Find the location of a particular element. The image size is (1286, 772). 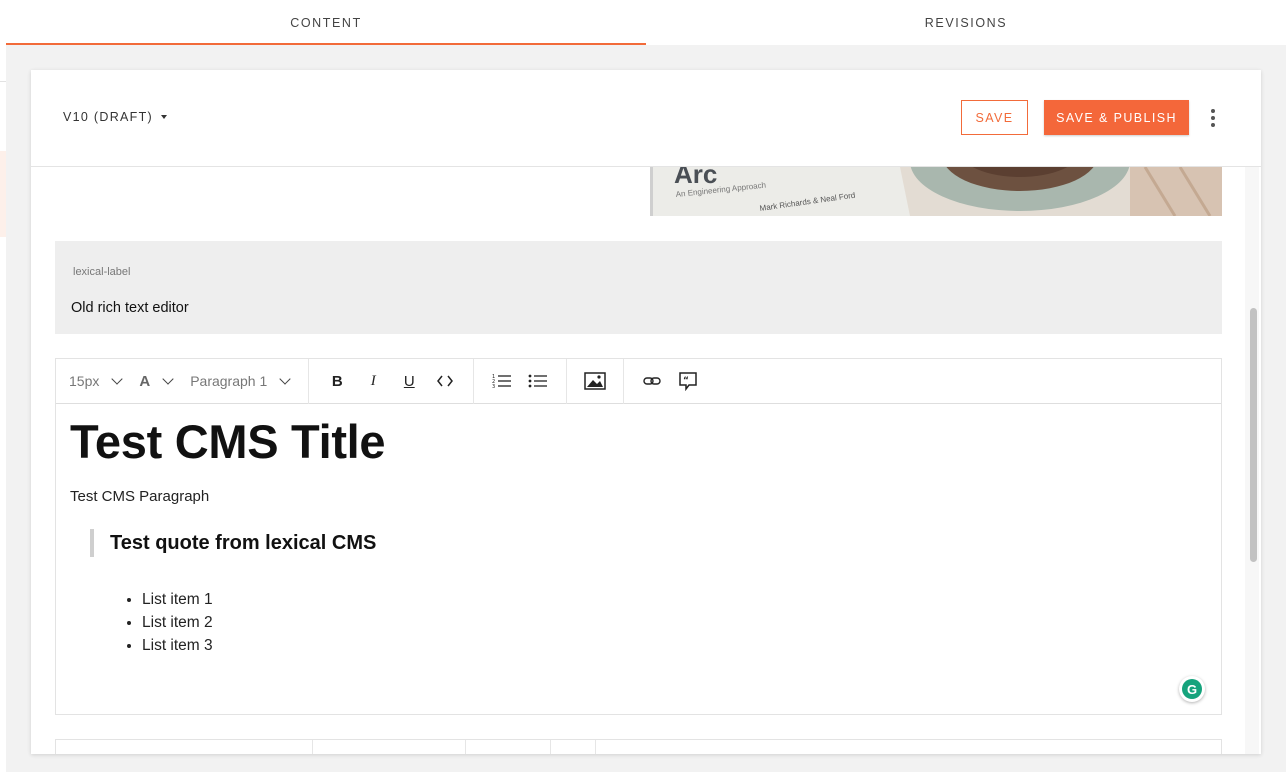

quote-comment-icon: “ is located at coordinates (688, 381).